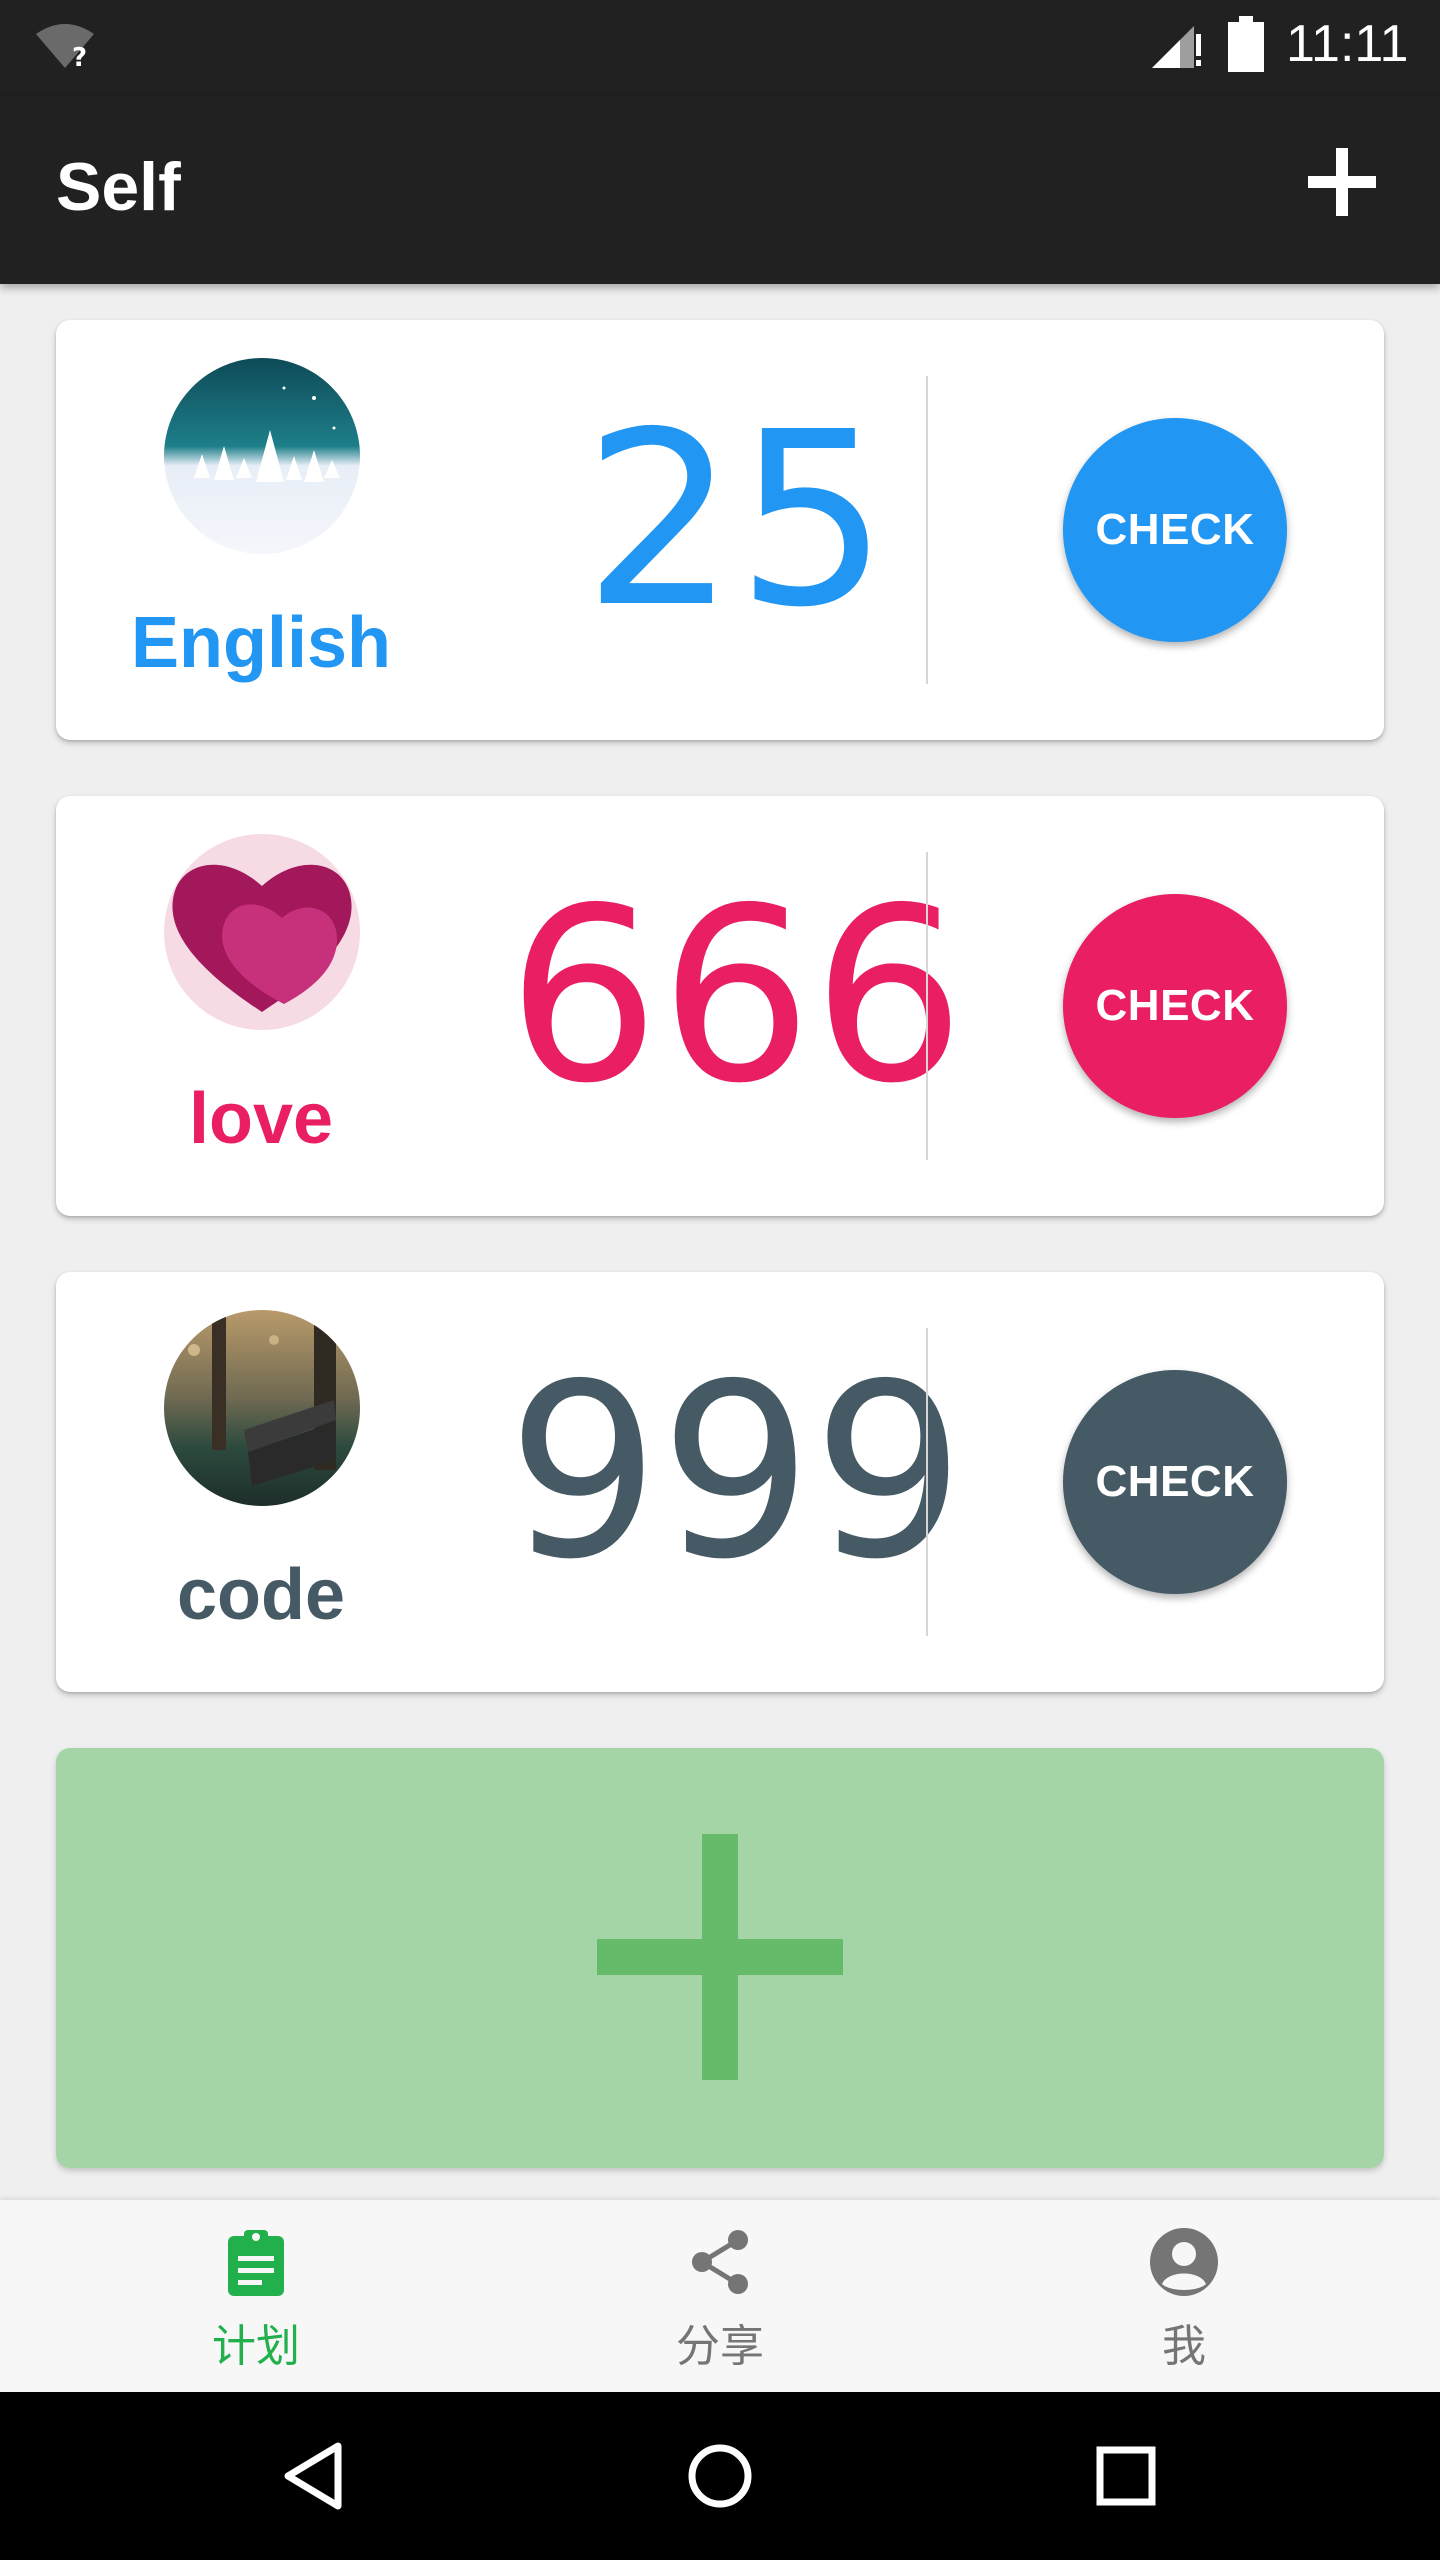 The height and width of the screenshot is (2560, 1440). I want to click on nav-label: 我, so click(1184, 2346).